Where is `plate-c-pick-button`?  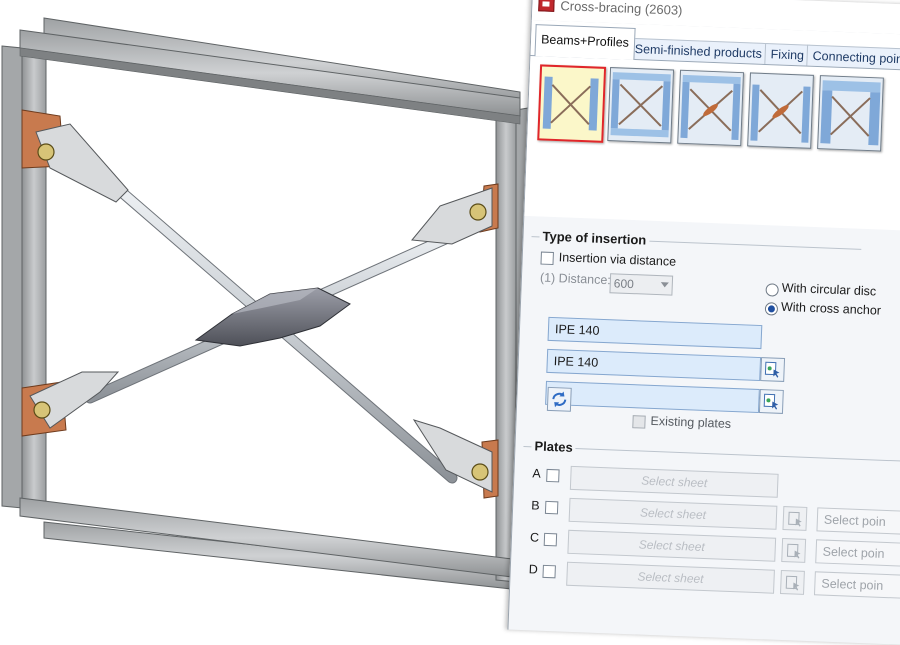 plate-c-pick-button is located at coordinates (794, 550).